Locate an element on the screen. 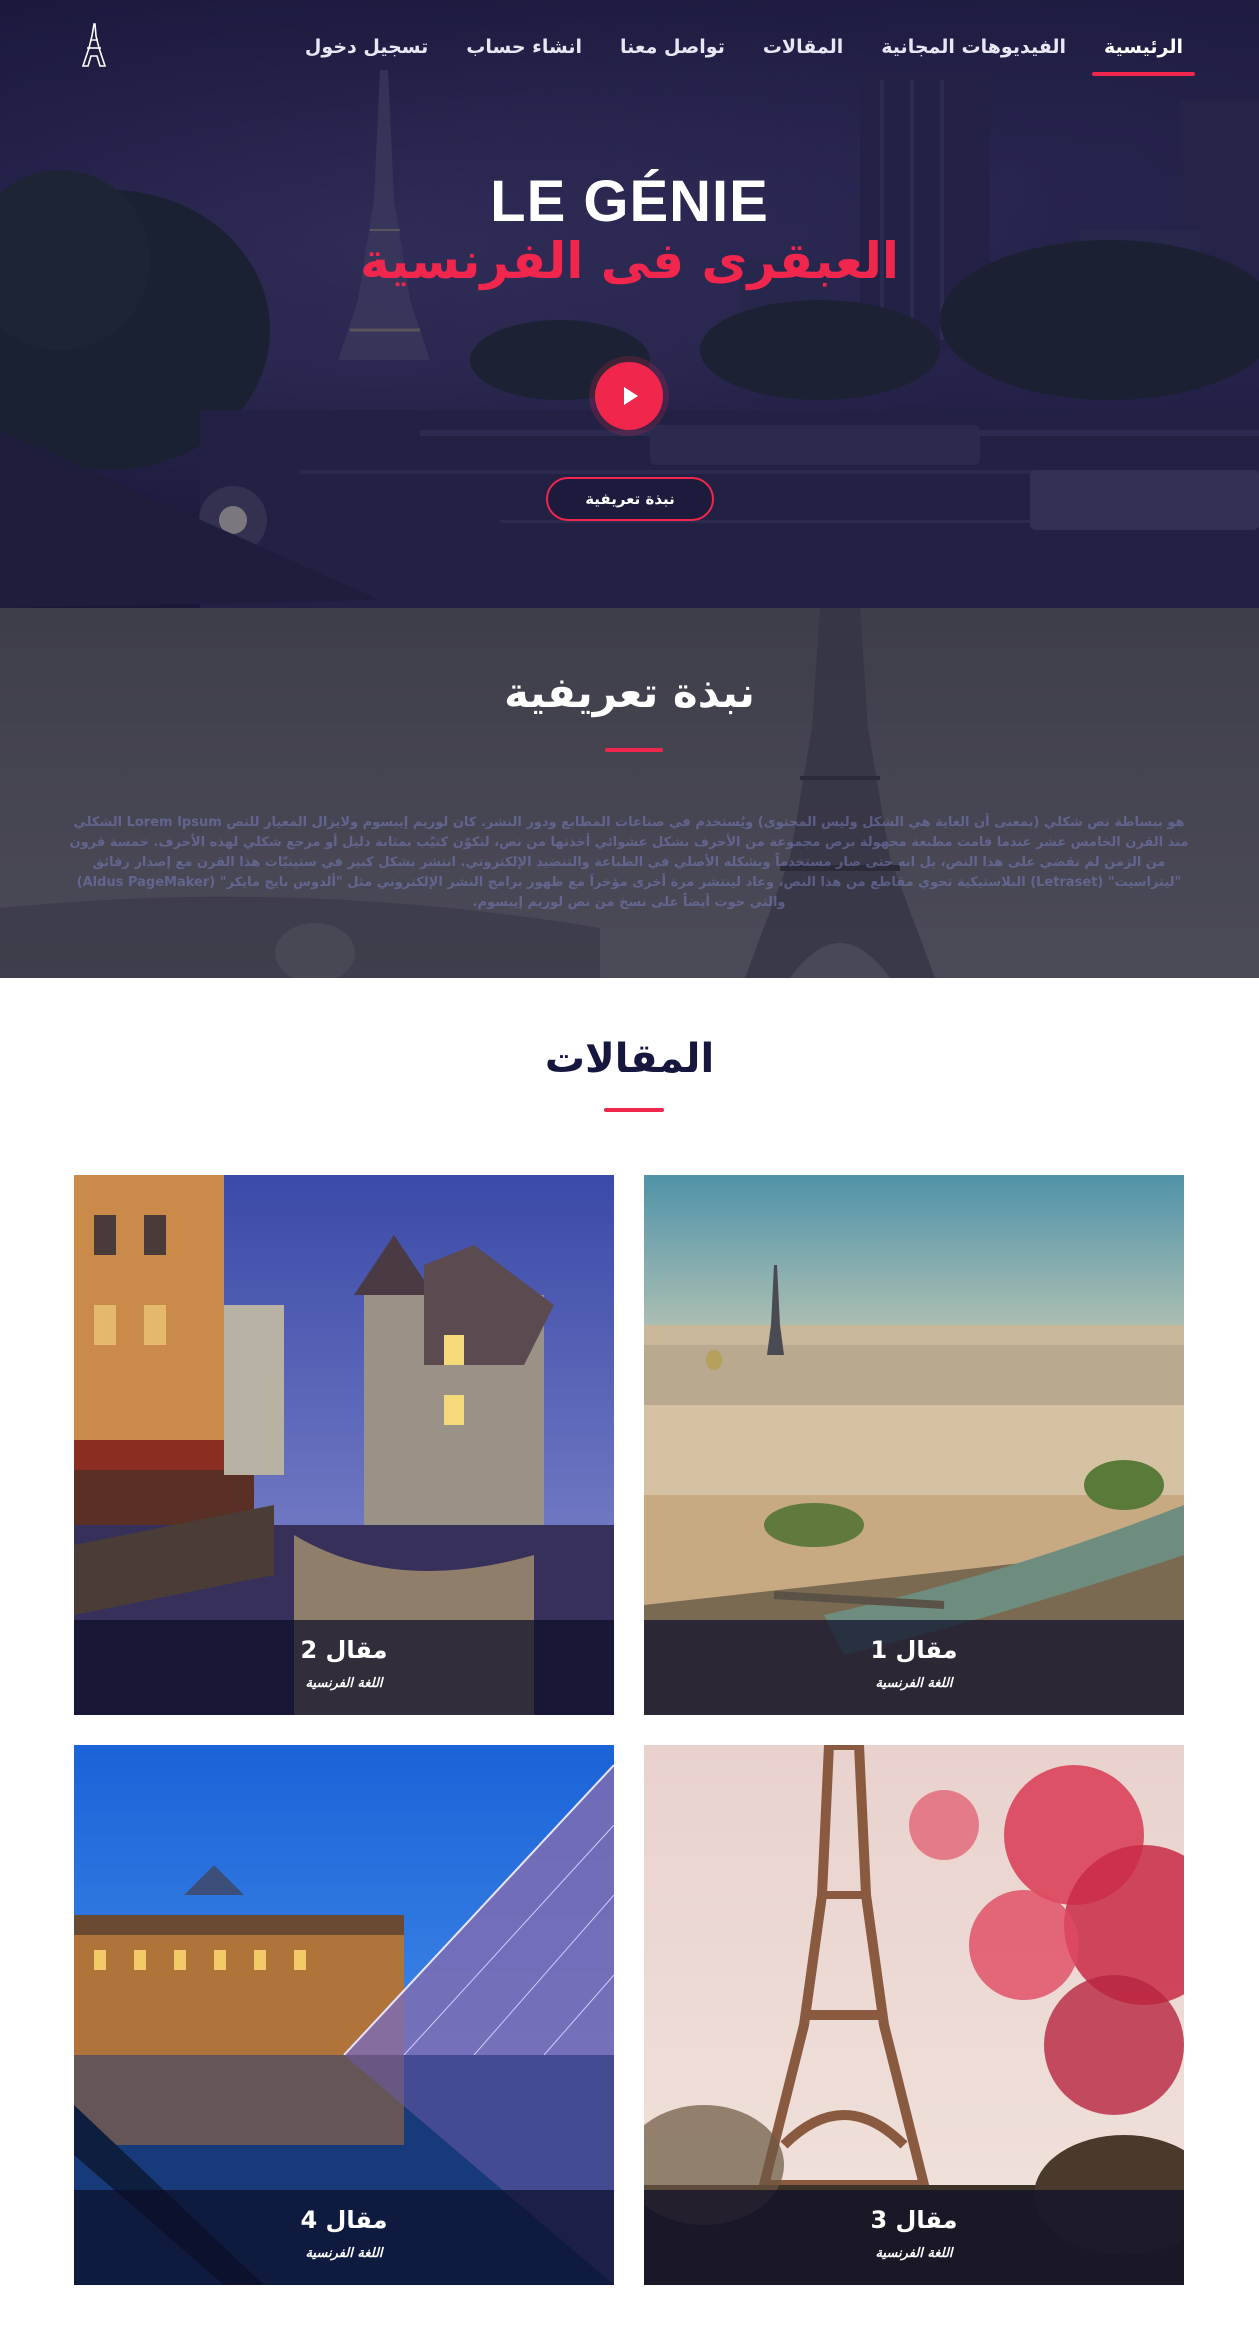 This screenshot has width=1259, height=2326. article-title: مقال 1 is located at coordinates (914, 1650).